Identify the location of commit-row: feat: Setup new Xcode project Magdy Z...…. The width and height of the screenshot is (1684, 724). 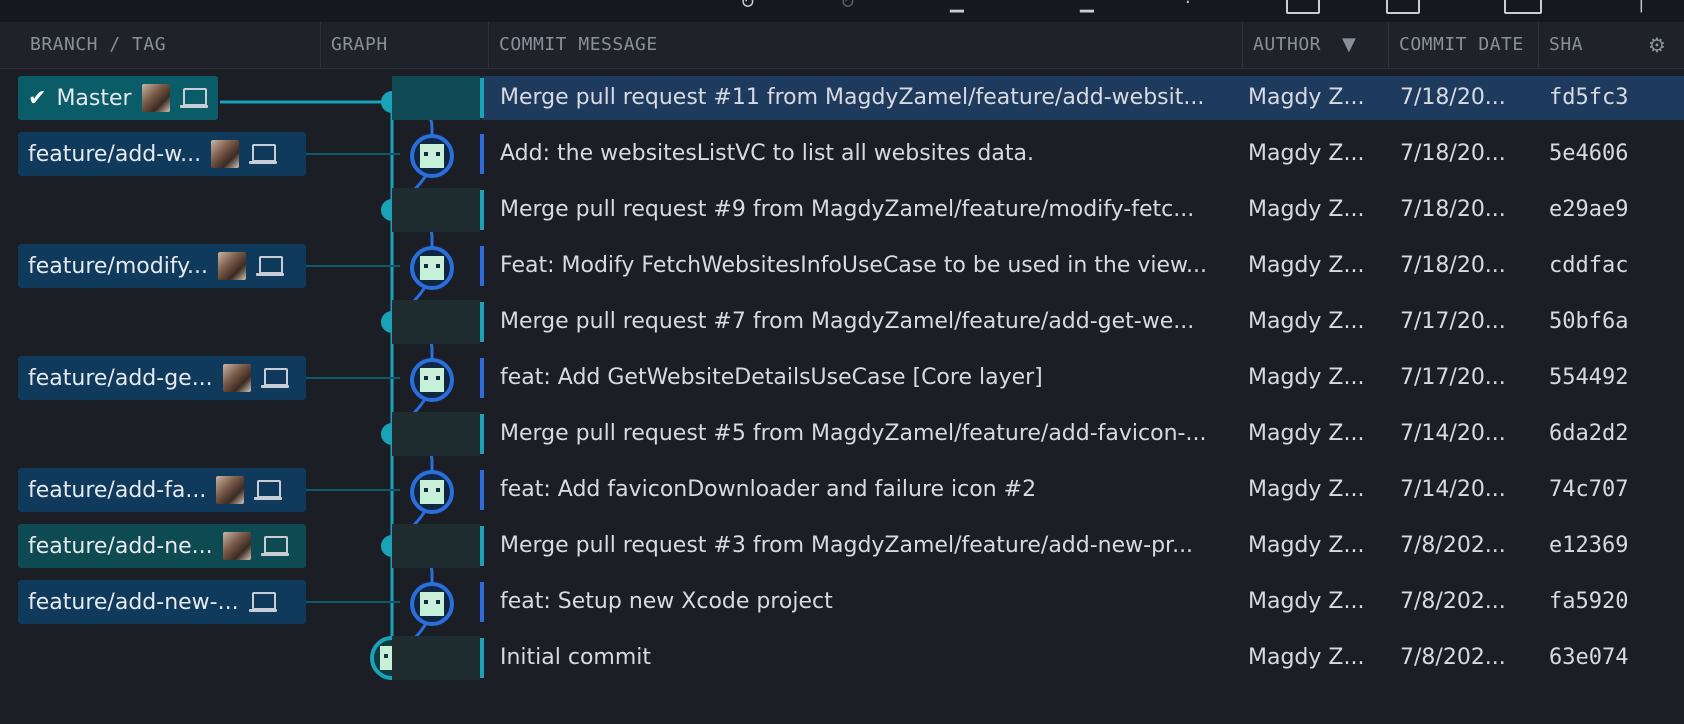
(842, 608).